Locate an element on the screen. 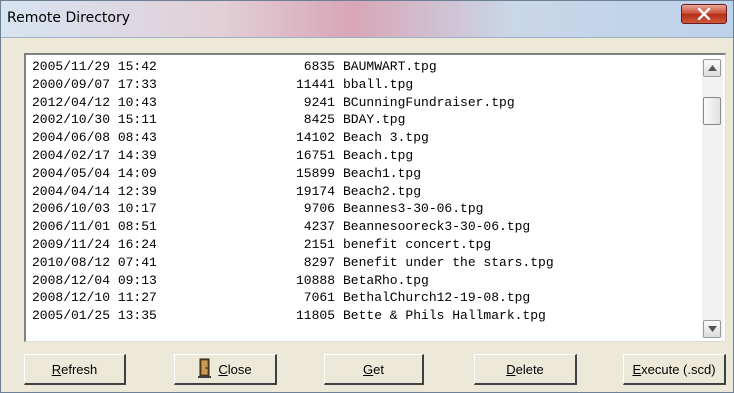 The width and height of the screenshot is (734, 393). scroll-down-button is located at coordinates (712, 329).